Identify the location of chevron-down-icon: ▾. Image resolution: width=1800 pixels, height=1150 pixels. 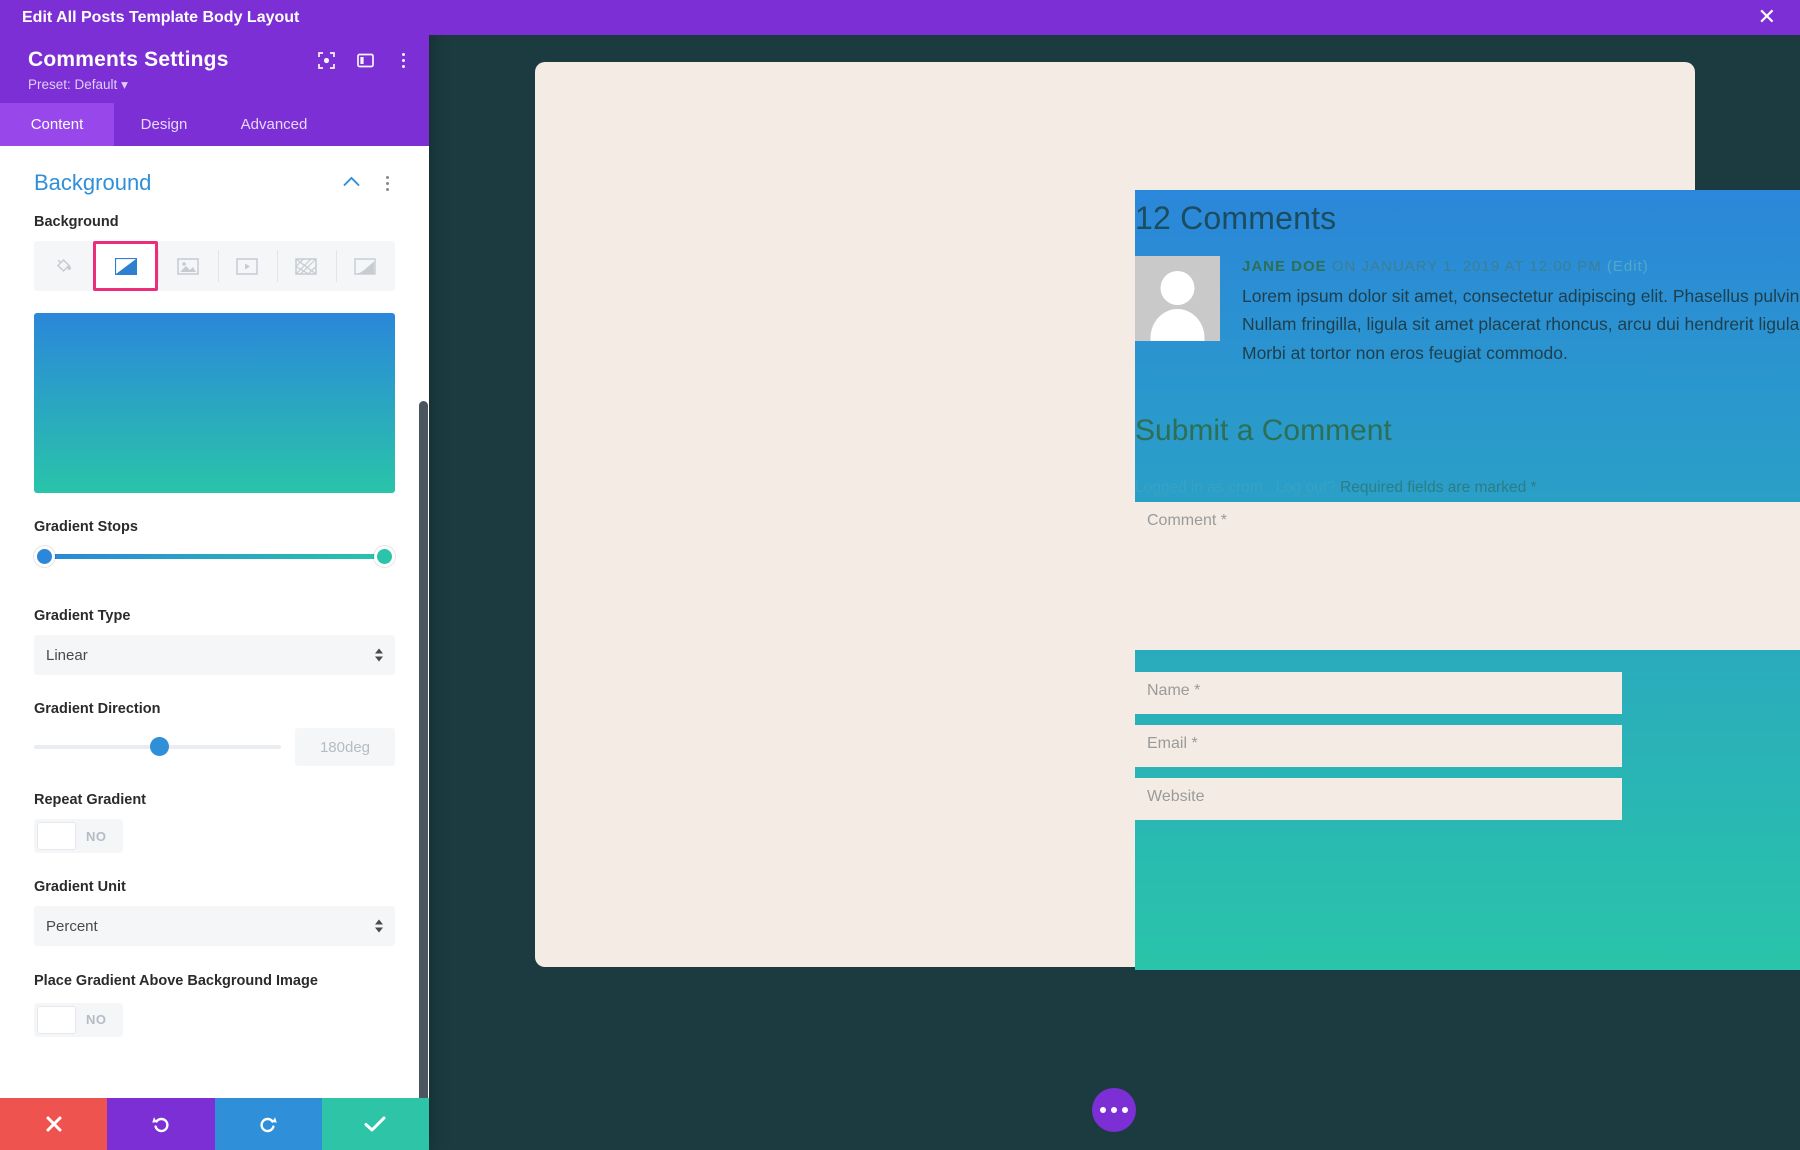
(124, 84).